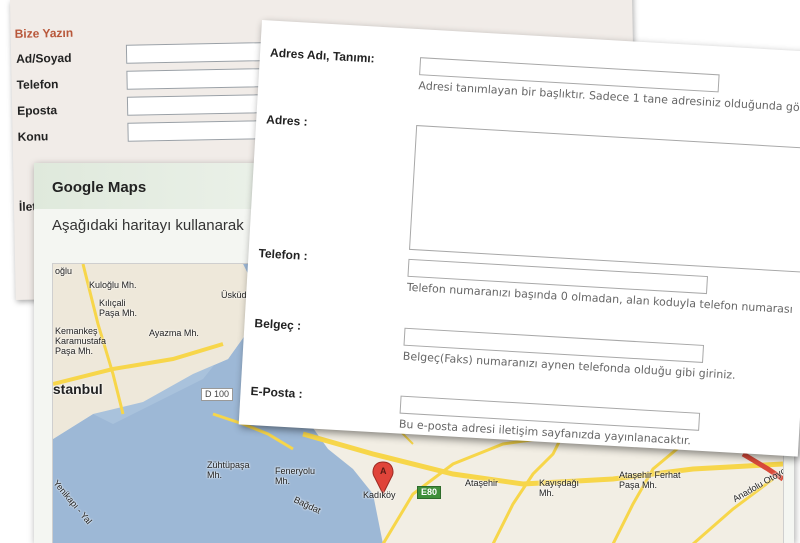  What do you see at coordinates (37, 84) in the screenshot?
I see `phone-label: Telefon` at bounding box center [37, 84].